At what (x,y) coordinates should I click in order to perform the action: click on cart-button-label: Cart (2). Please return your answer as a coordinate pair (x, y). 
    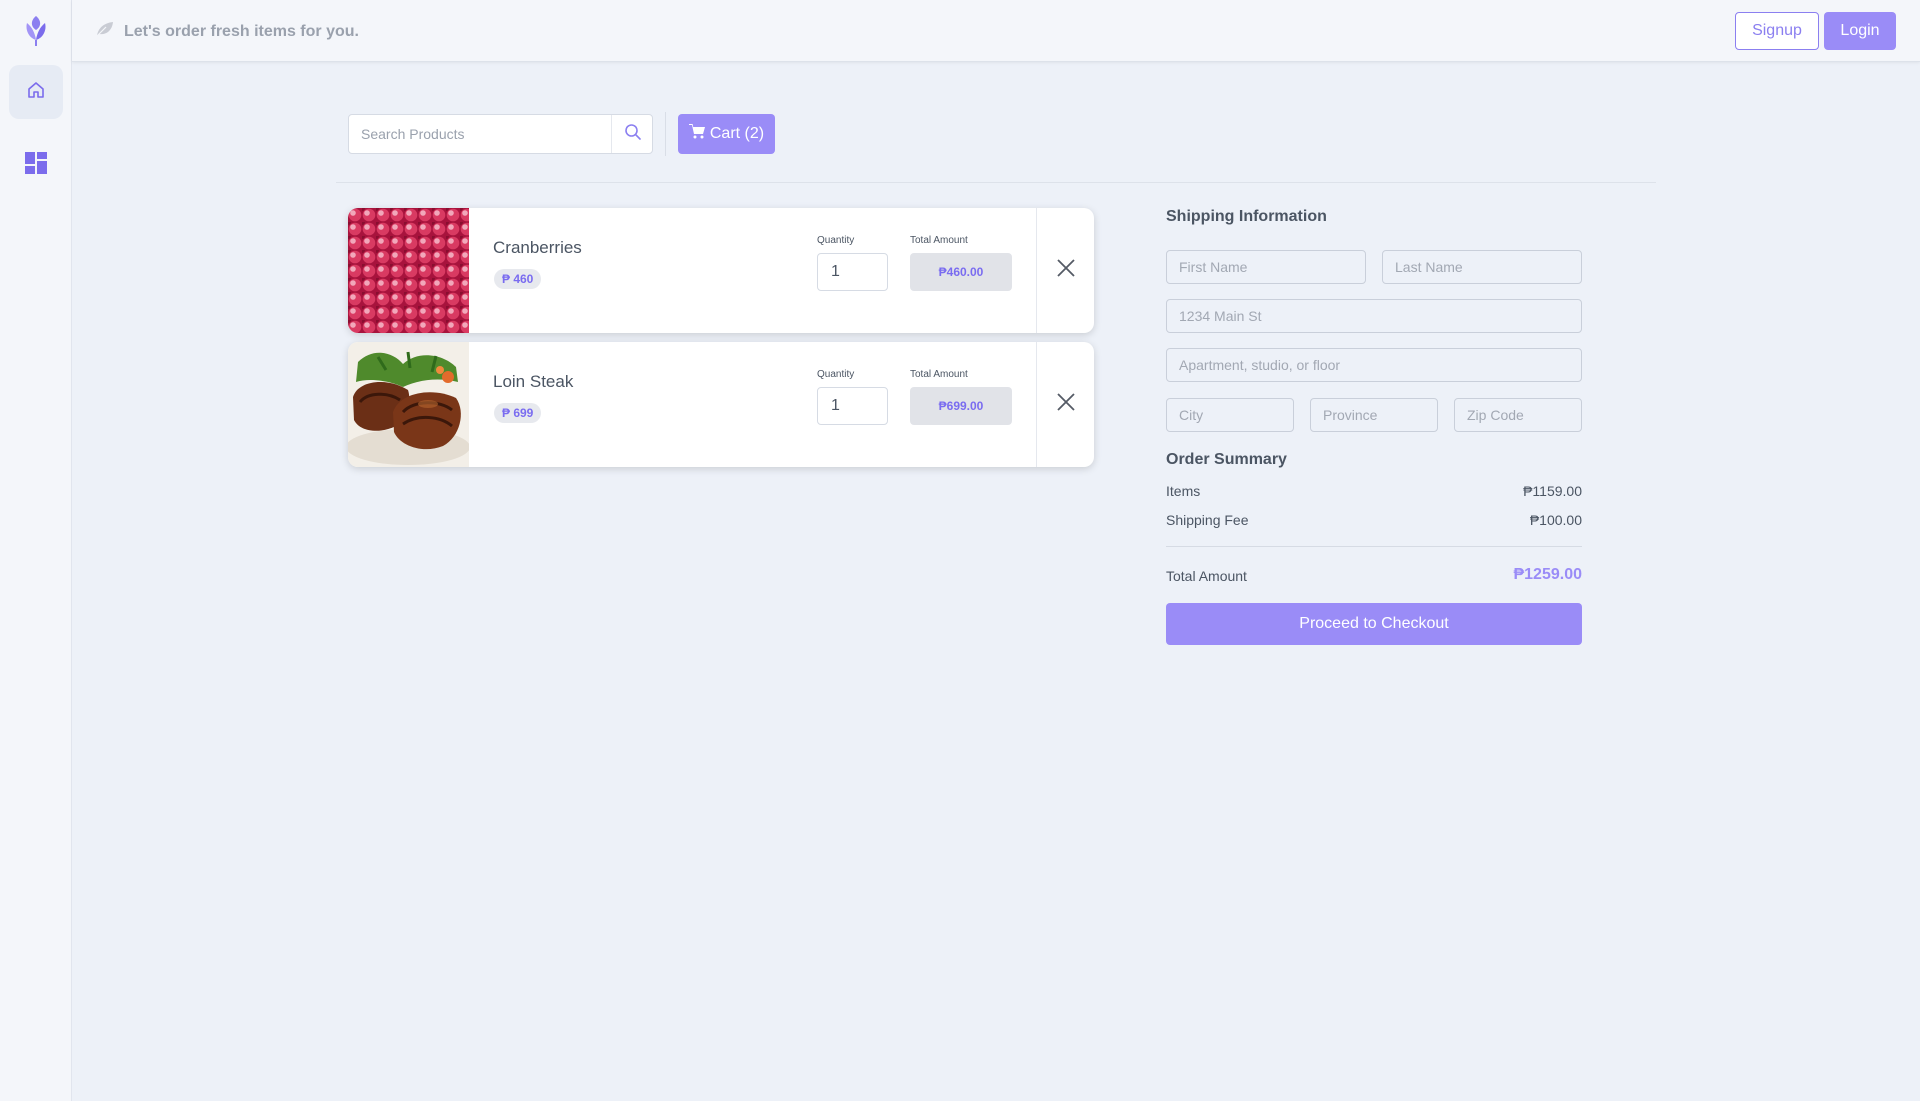
    Looking at the image, I should click on (737, 133).